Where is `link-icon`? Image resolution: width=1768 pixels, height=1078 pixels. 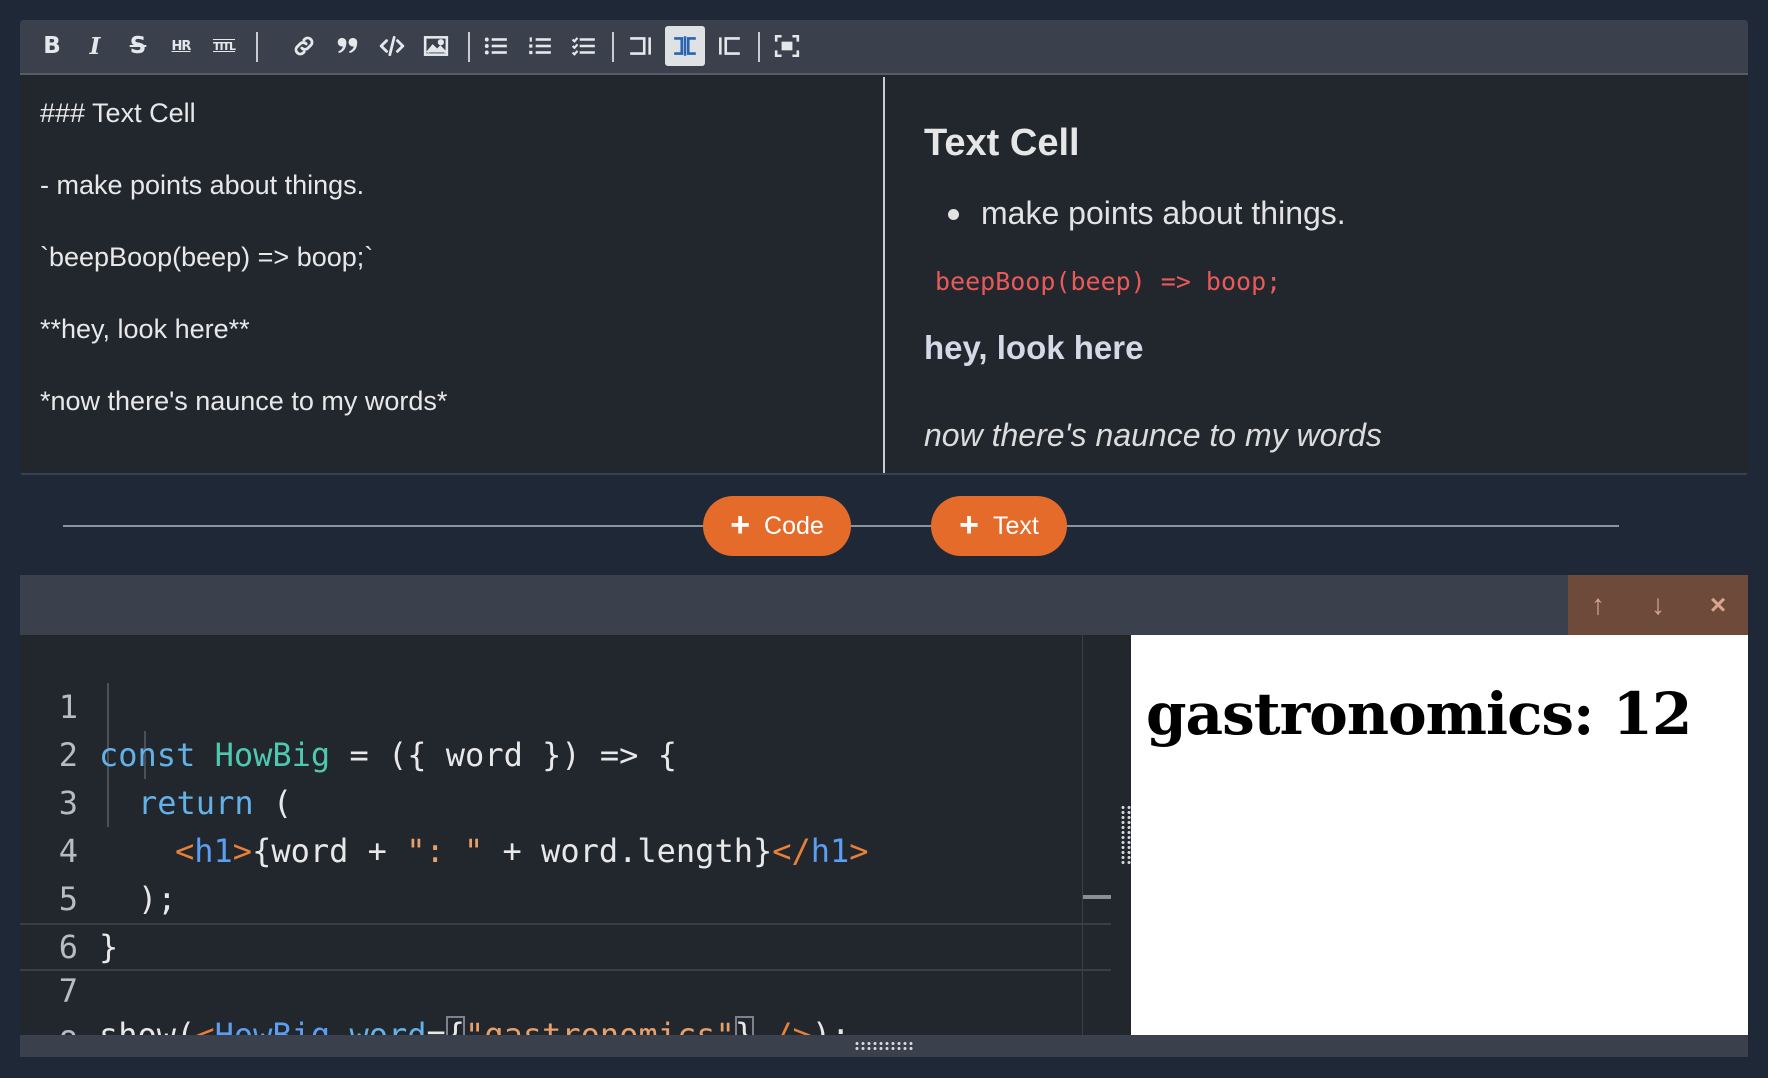 link-icon is located at coordinates (304, 46).